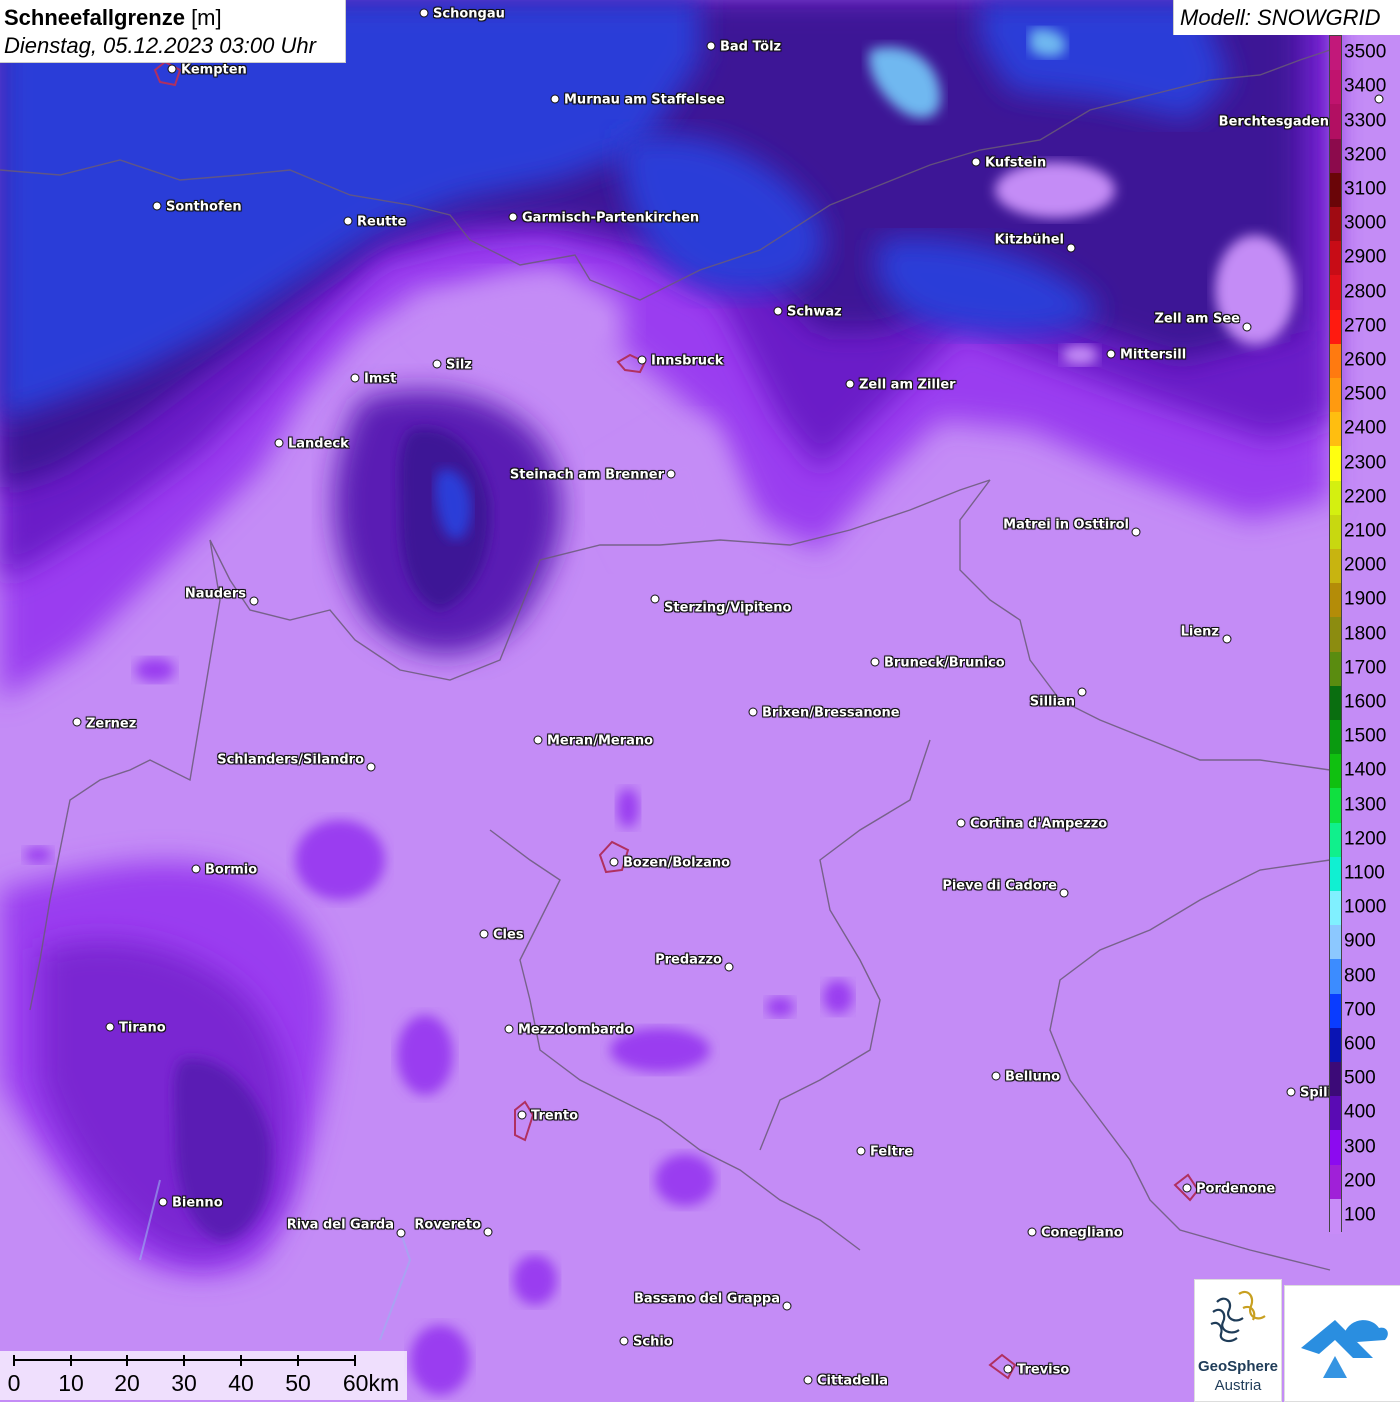  What do you see at coordinates (1360, 1215) in the screenshot?
I see `legend-label: 100` at bounding box center [1360, 1215].